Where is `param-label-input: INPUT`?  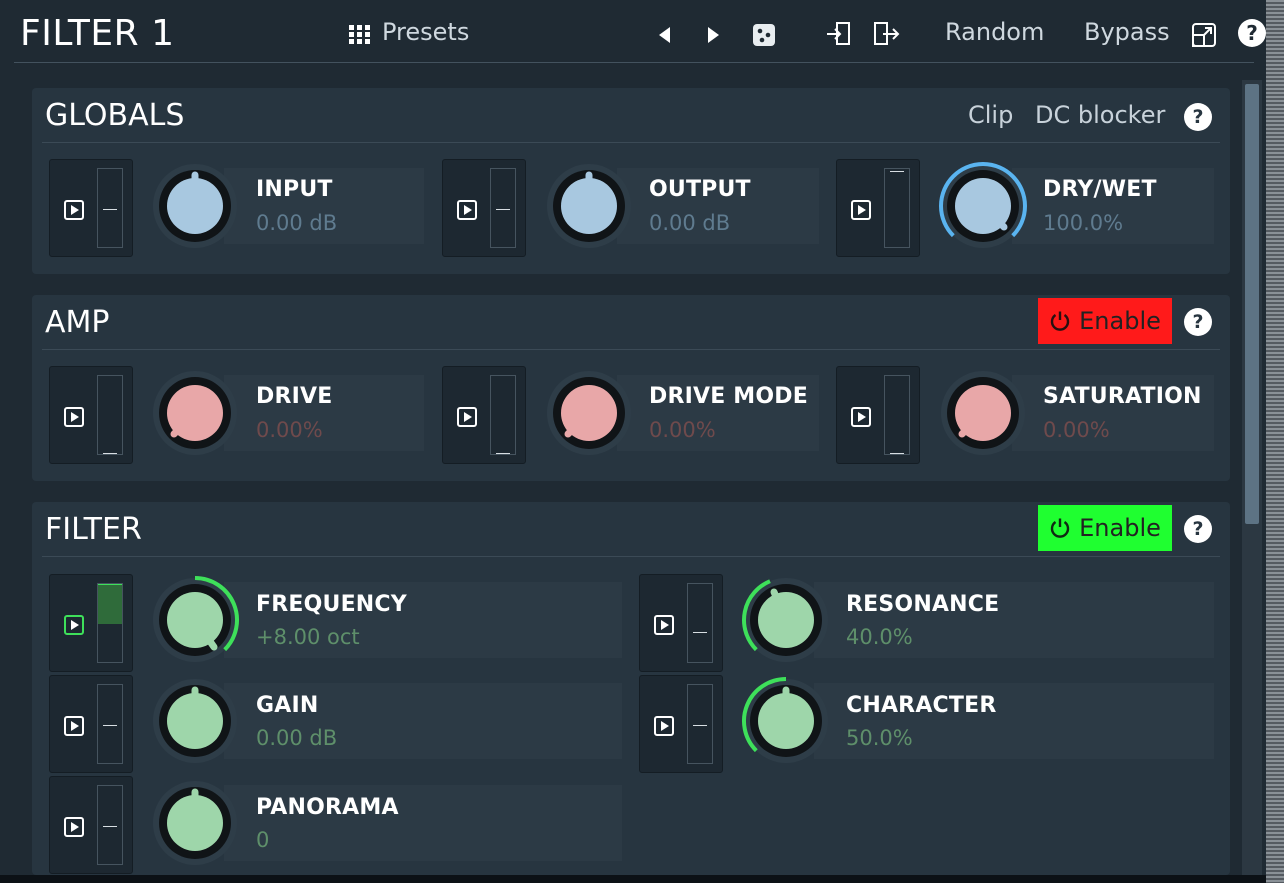
param-label-input: INPUT is located at coordinates (294, 189).